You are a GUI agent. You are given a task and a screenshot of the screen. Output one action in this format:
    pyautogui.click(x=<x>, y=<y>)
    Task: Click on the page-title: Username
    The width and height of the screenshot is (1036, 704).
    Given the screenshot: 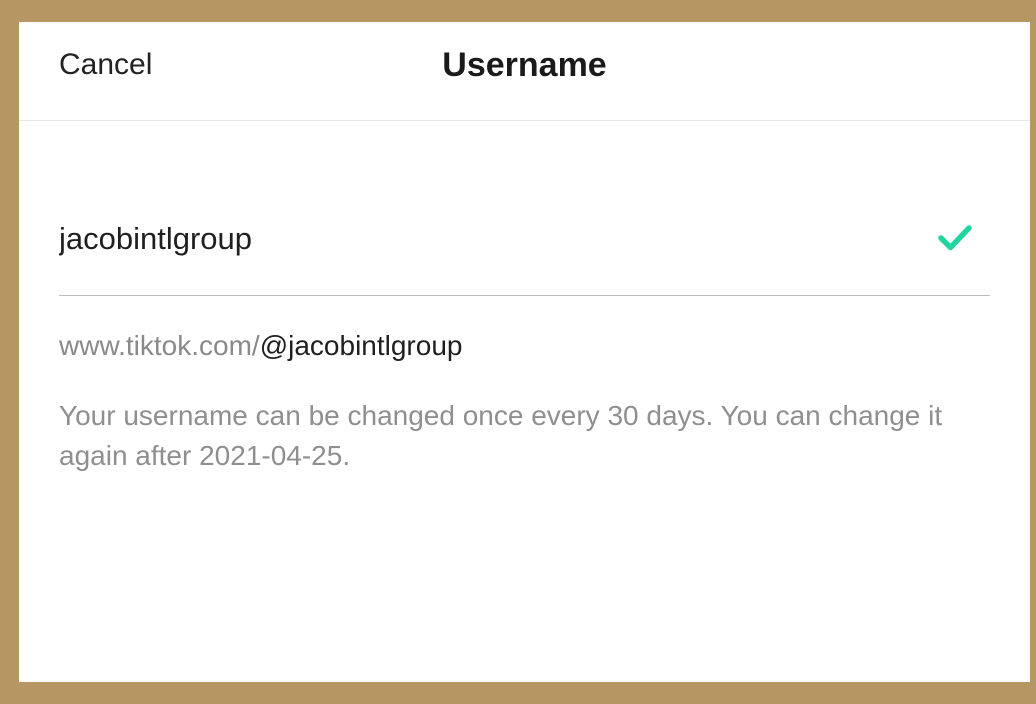 What is the action you would take?
    pyautogui.click(x=524, y=65)
    